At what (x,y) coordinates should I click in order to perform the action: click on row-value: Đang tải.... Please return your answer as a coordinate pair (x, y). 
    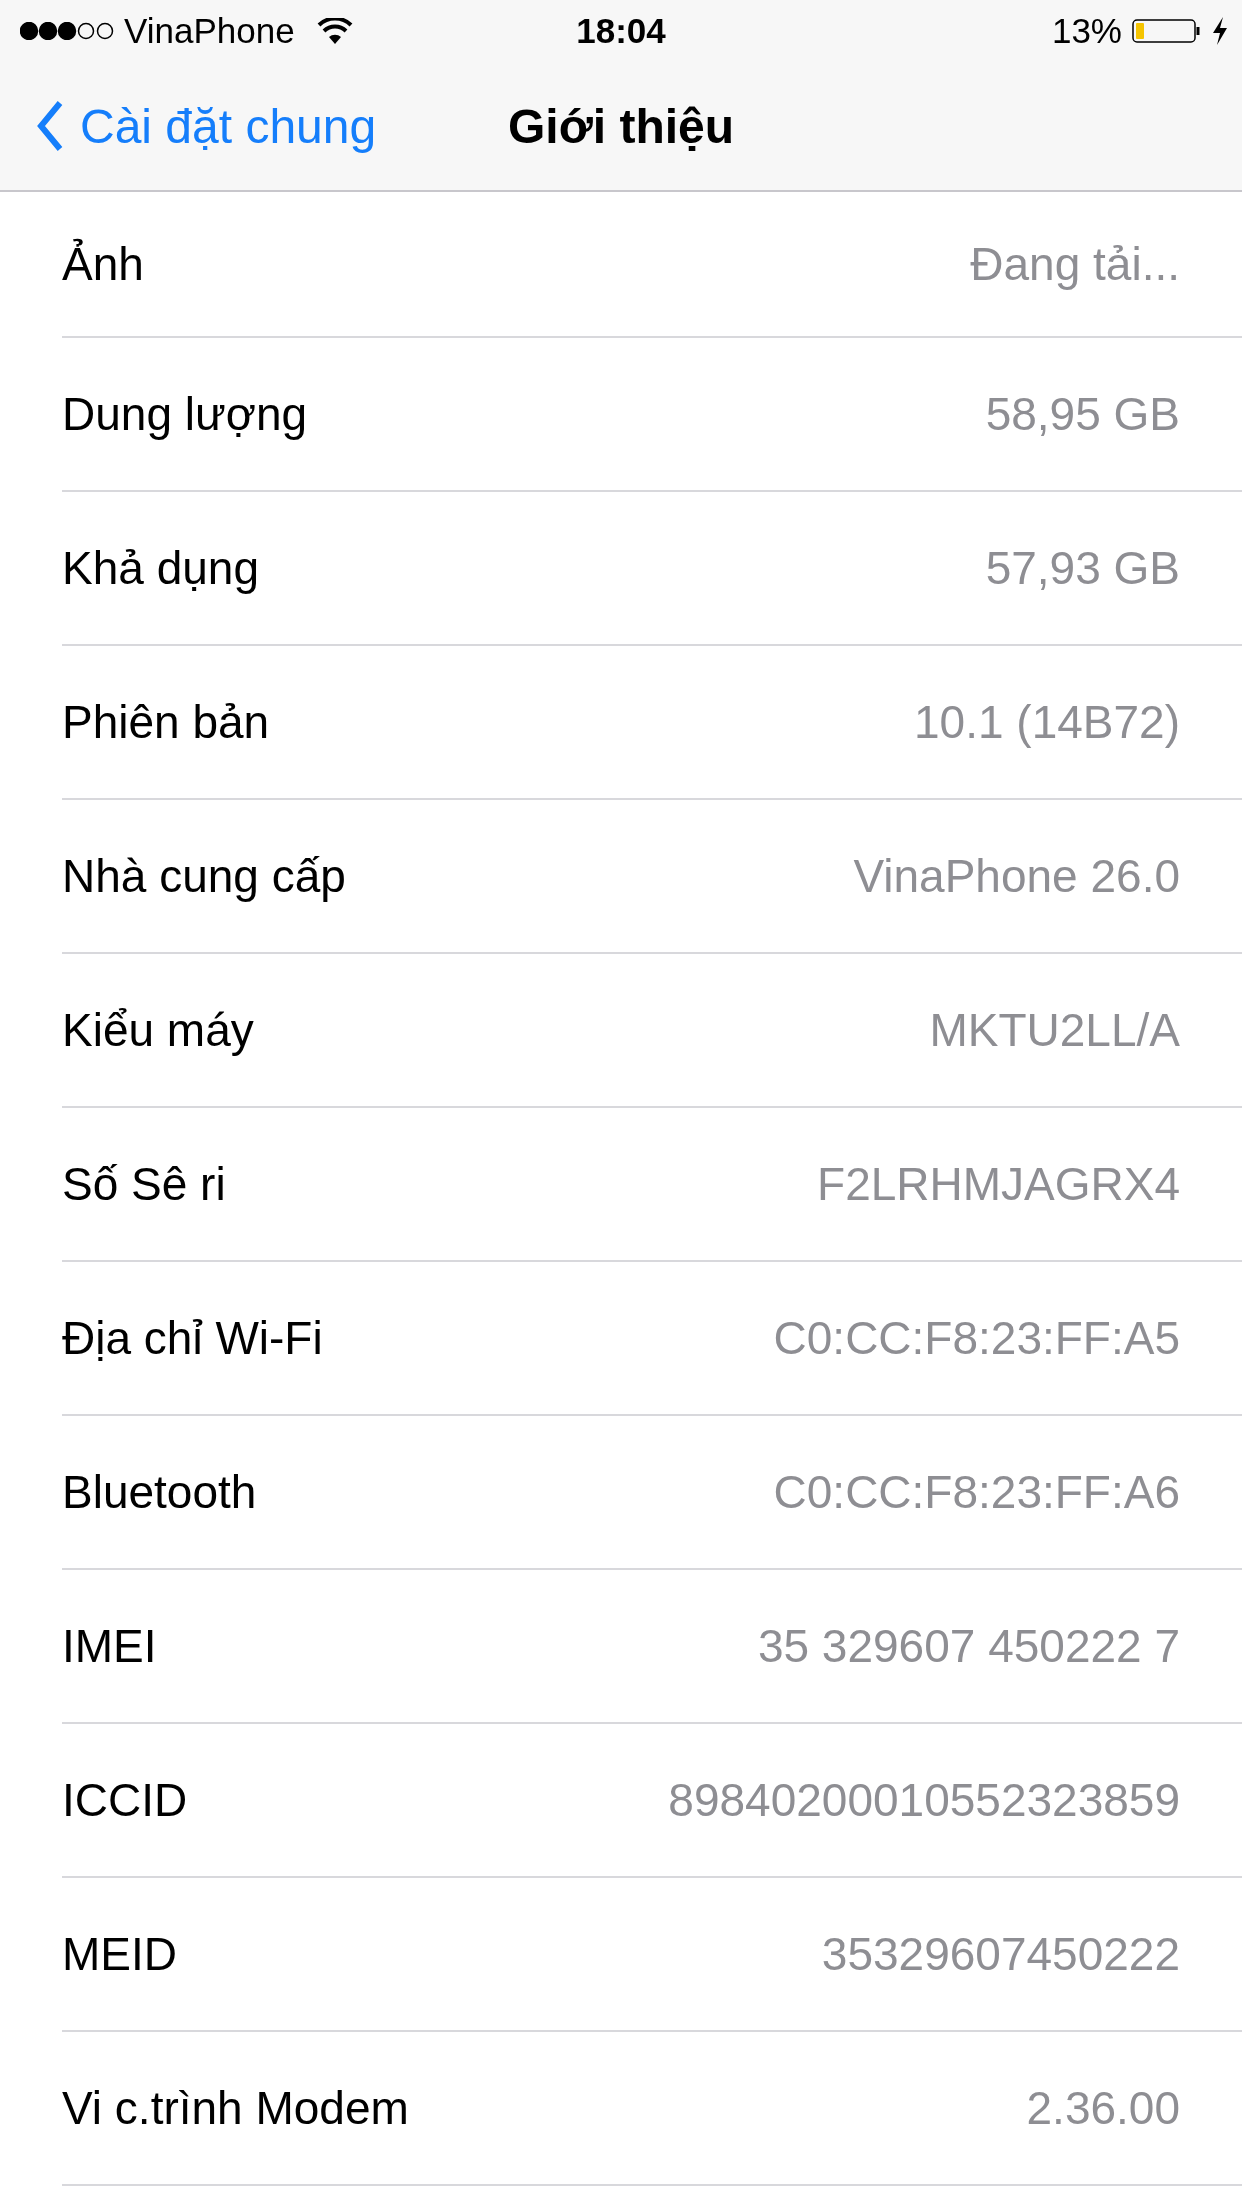
    Looking at the image, I should click on (1075, 264).